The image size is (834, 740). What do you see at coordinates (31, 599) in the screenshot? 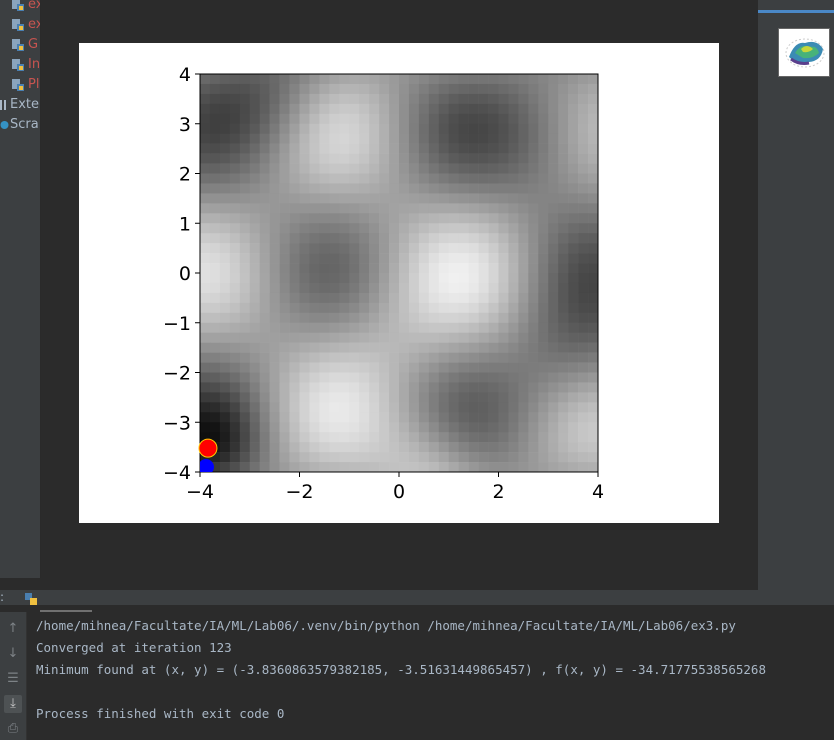
I see `python-run-icon` at bounding box center [31, 599].